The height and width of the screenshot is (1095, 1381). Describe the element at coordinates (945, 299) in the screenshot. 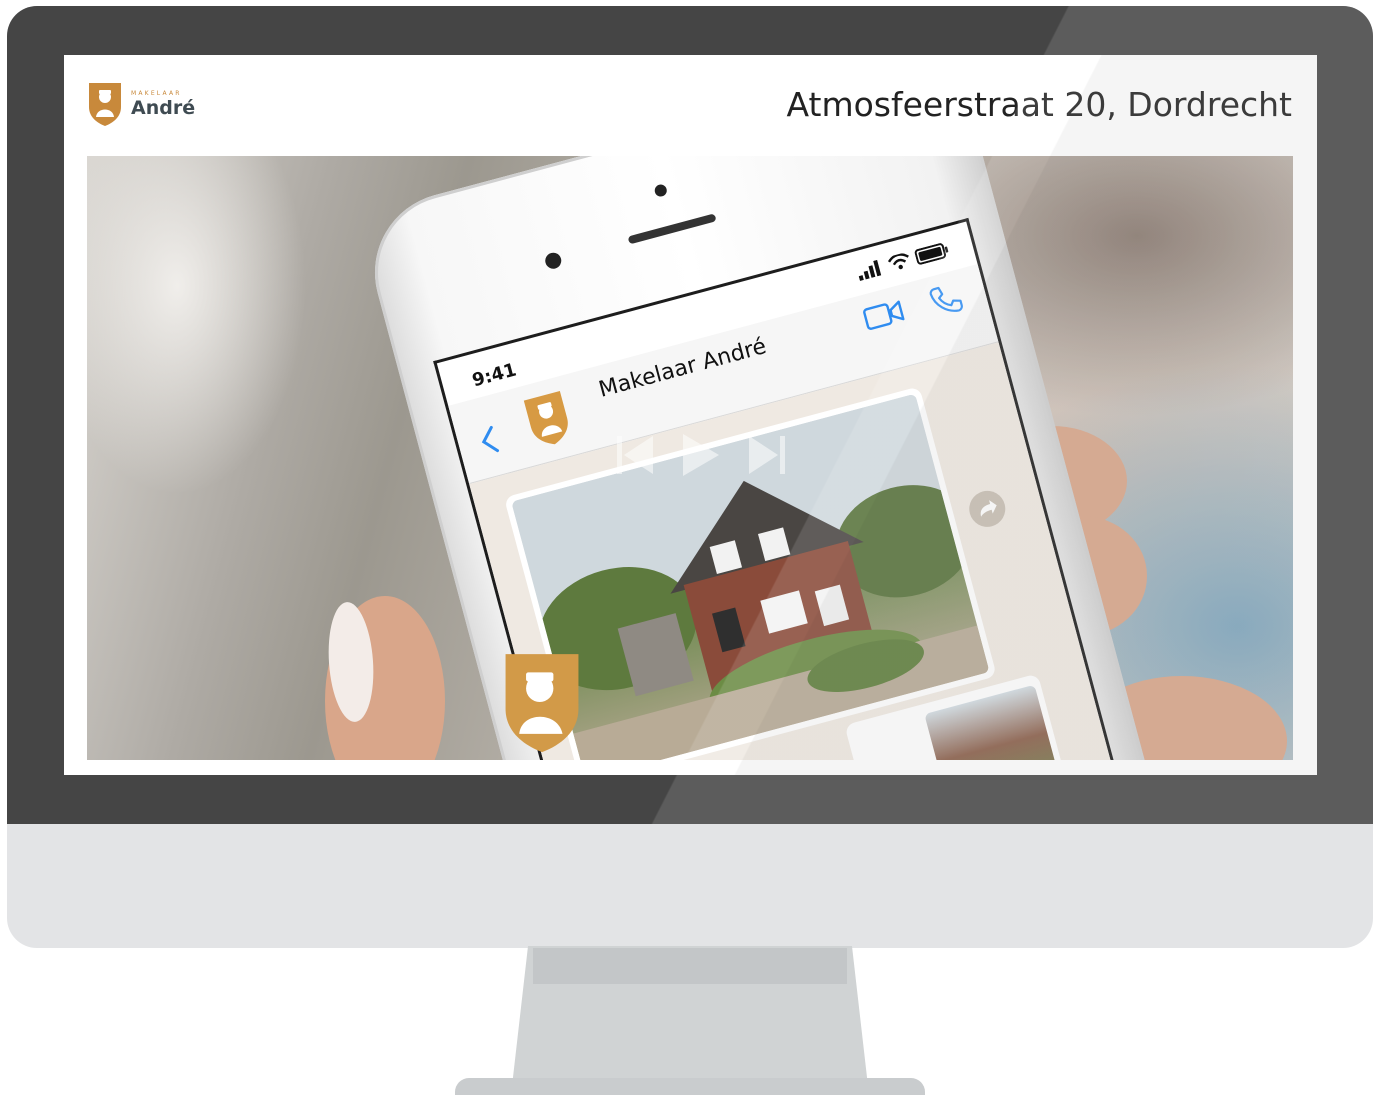

I see `phone-icon` at that location.